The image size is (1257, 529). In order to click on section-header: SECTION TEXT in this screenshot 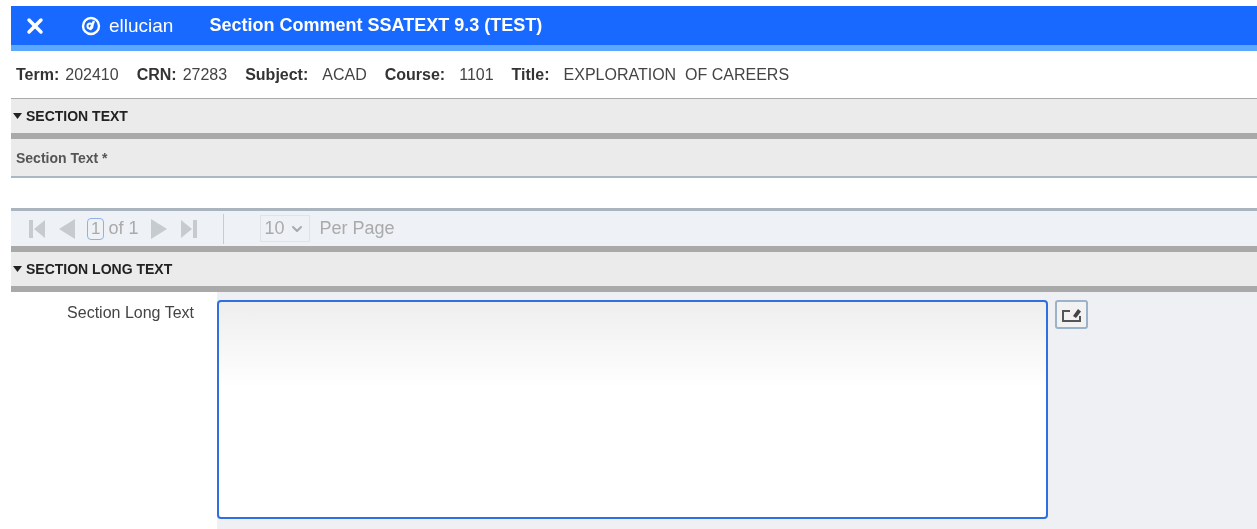, I will do `click(634, 119)`.